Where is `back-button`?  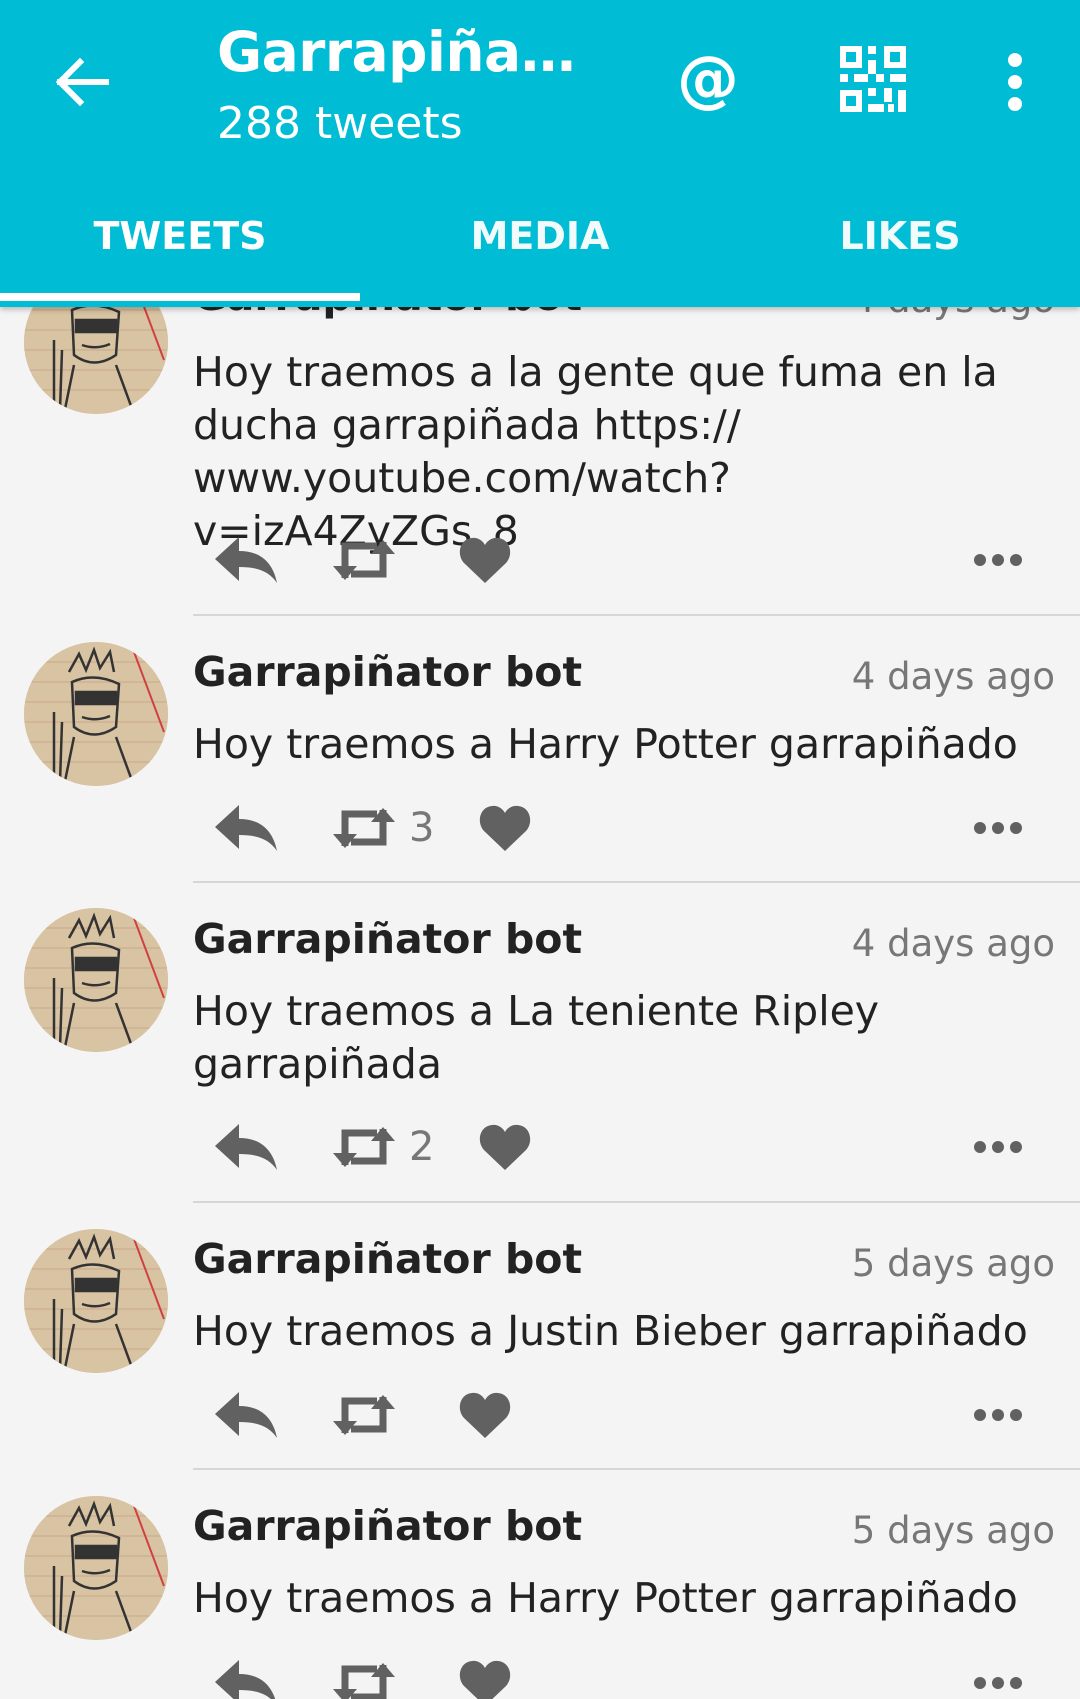
back-button is located at coordinates (82, 82).